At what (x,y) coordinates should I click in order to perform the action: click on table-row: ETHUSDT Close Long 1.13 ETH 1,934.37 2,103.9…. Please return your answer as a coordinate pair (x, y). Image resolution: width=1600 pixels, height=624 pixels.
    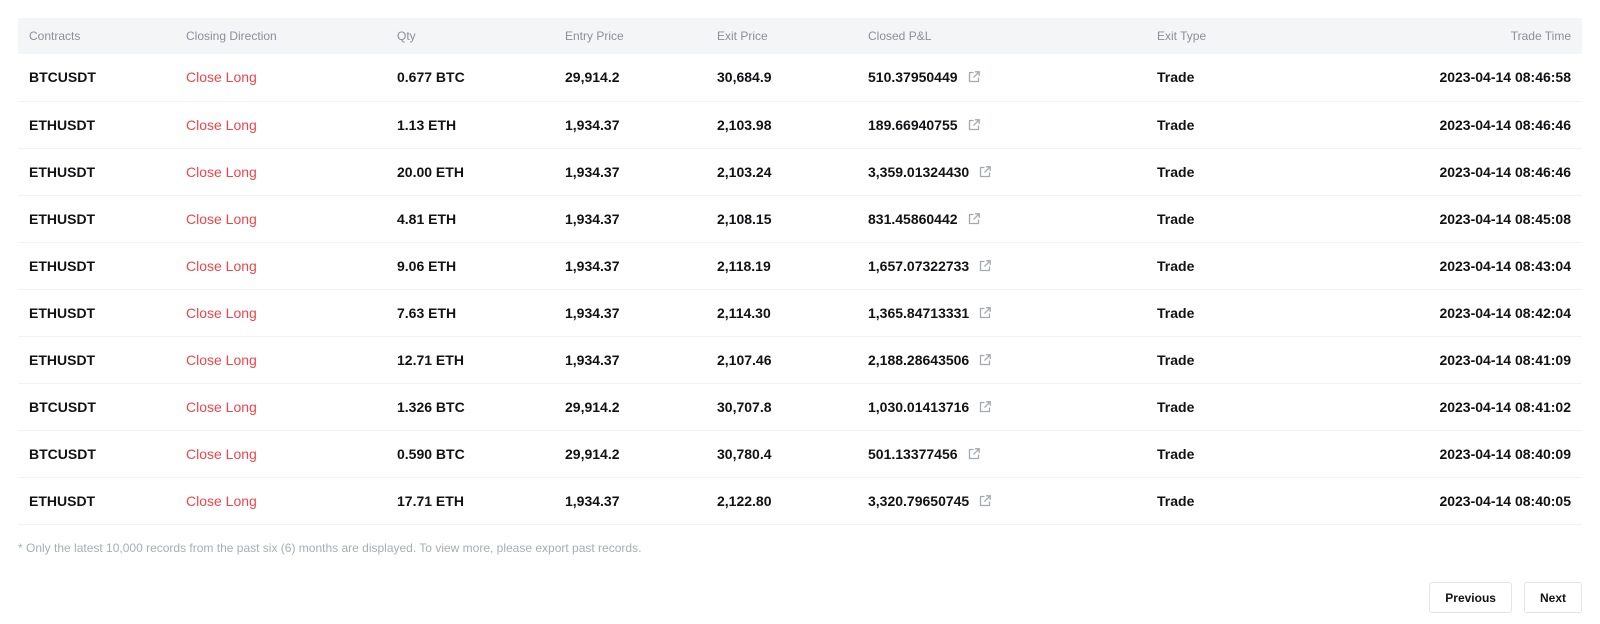
    Looking at the image, I should click on (800, 124).